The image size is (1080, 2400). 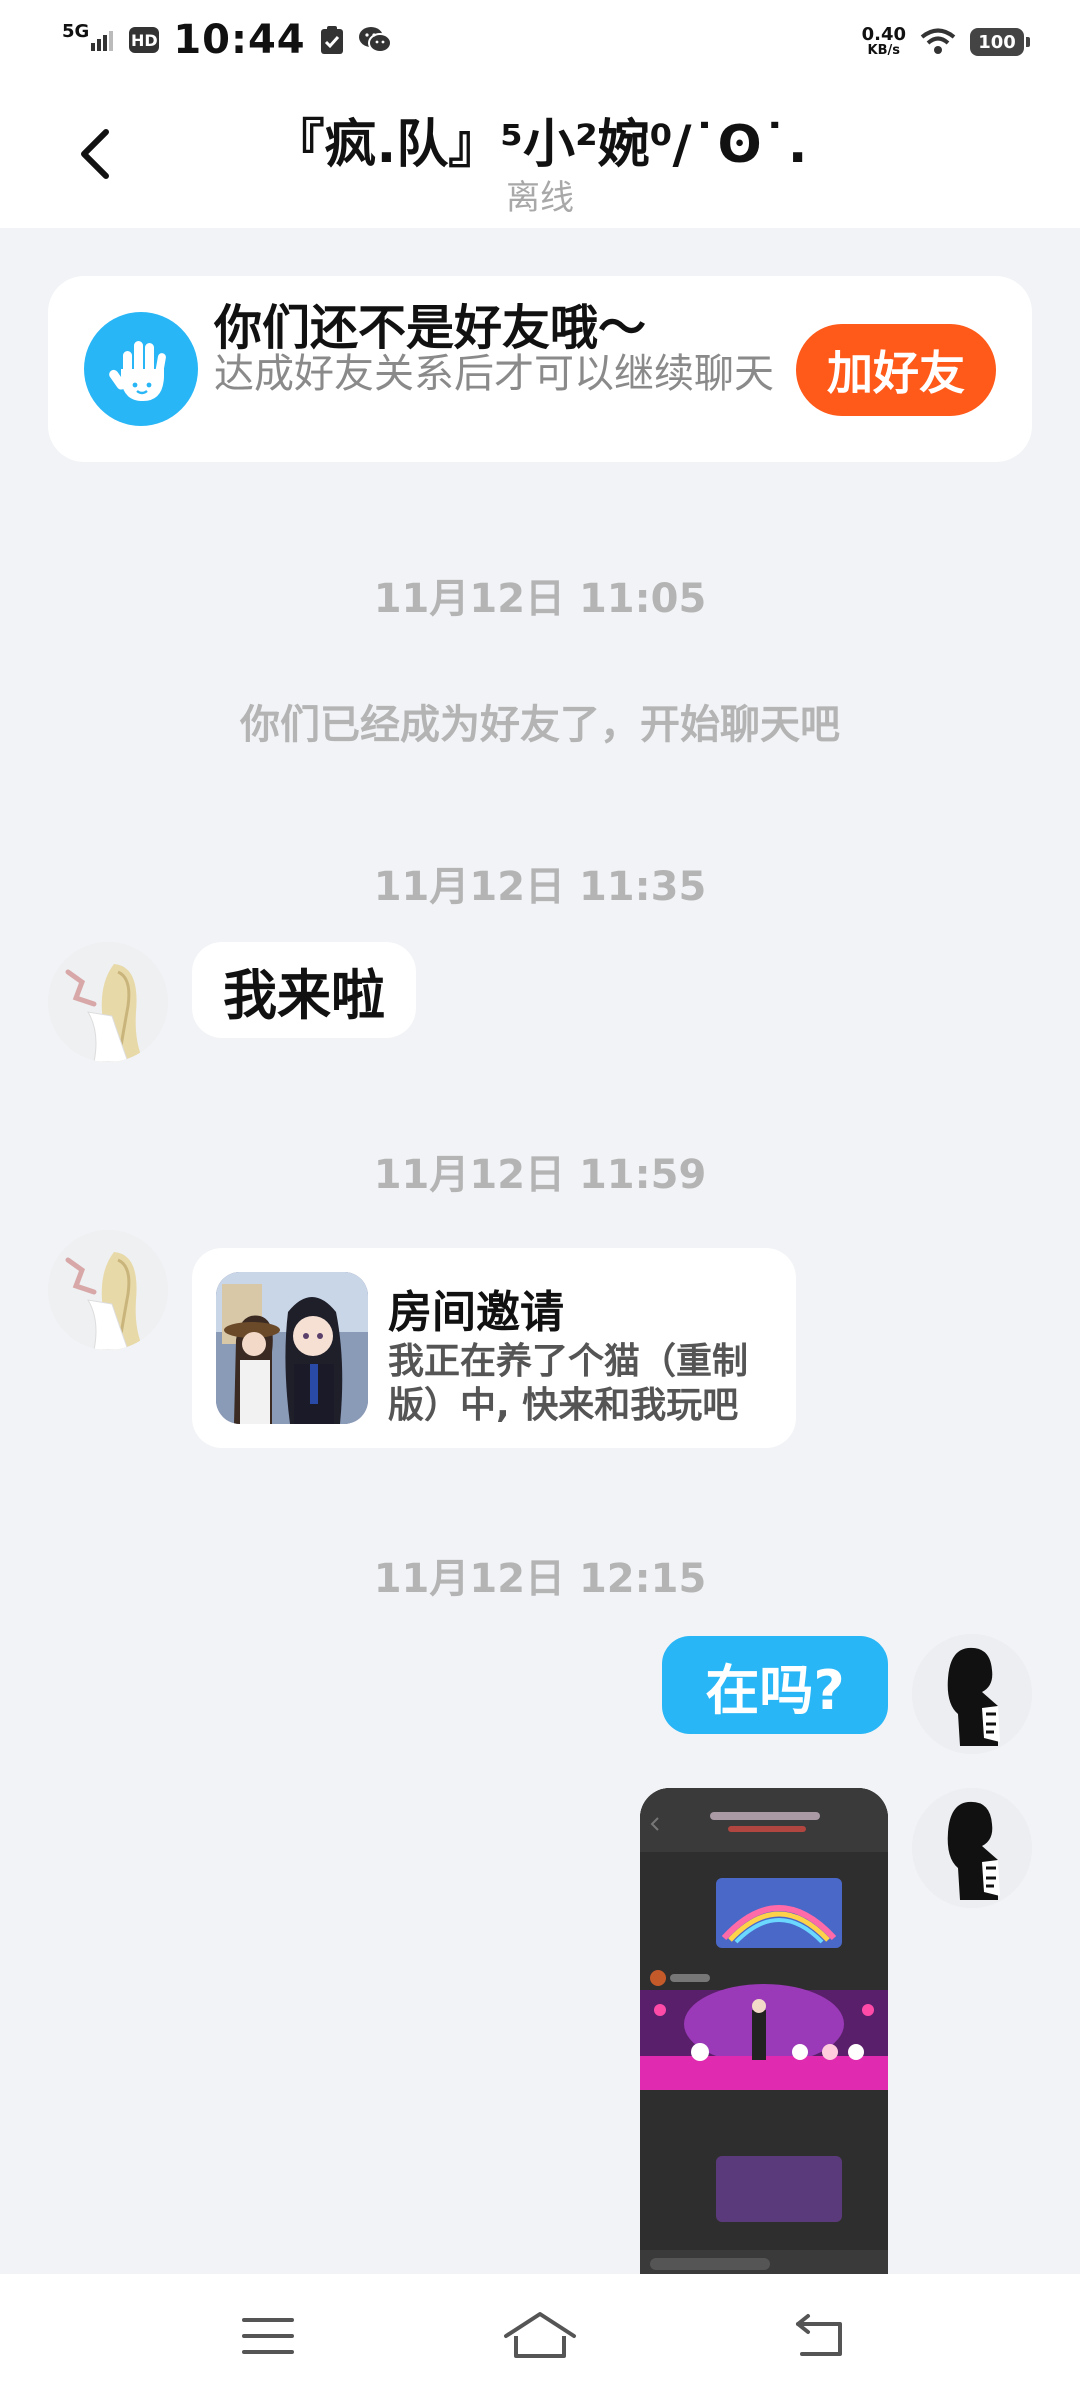 I want to click on timestamp: 11月12日 11:35, so click(x=540, y=887).